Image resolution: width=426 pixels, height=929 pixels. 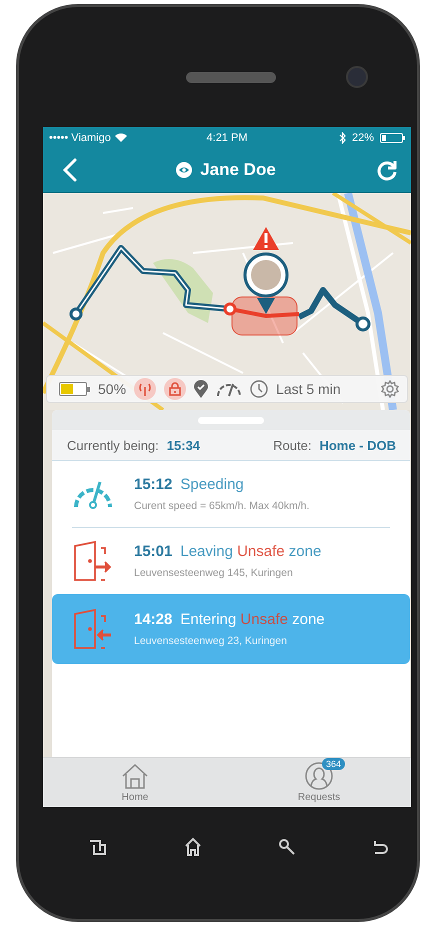 I want to click on wifi-icon, so click(x=120, y=137).